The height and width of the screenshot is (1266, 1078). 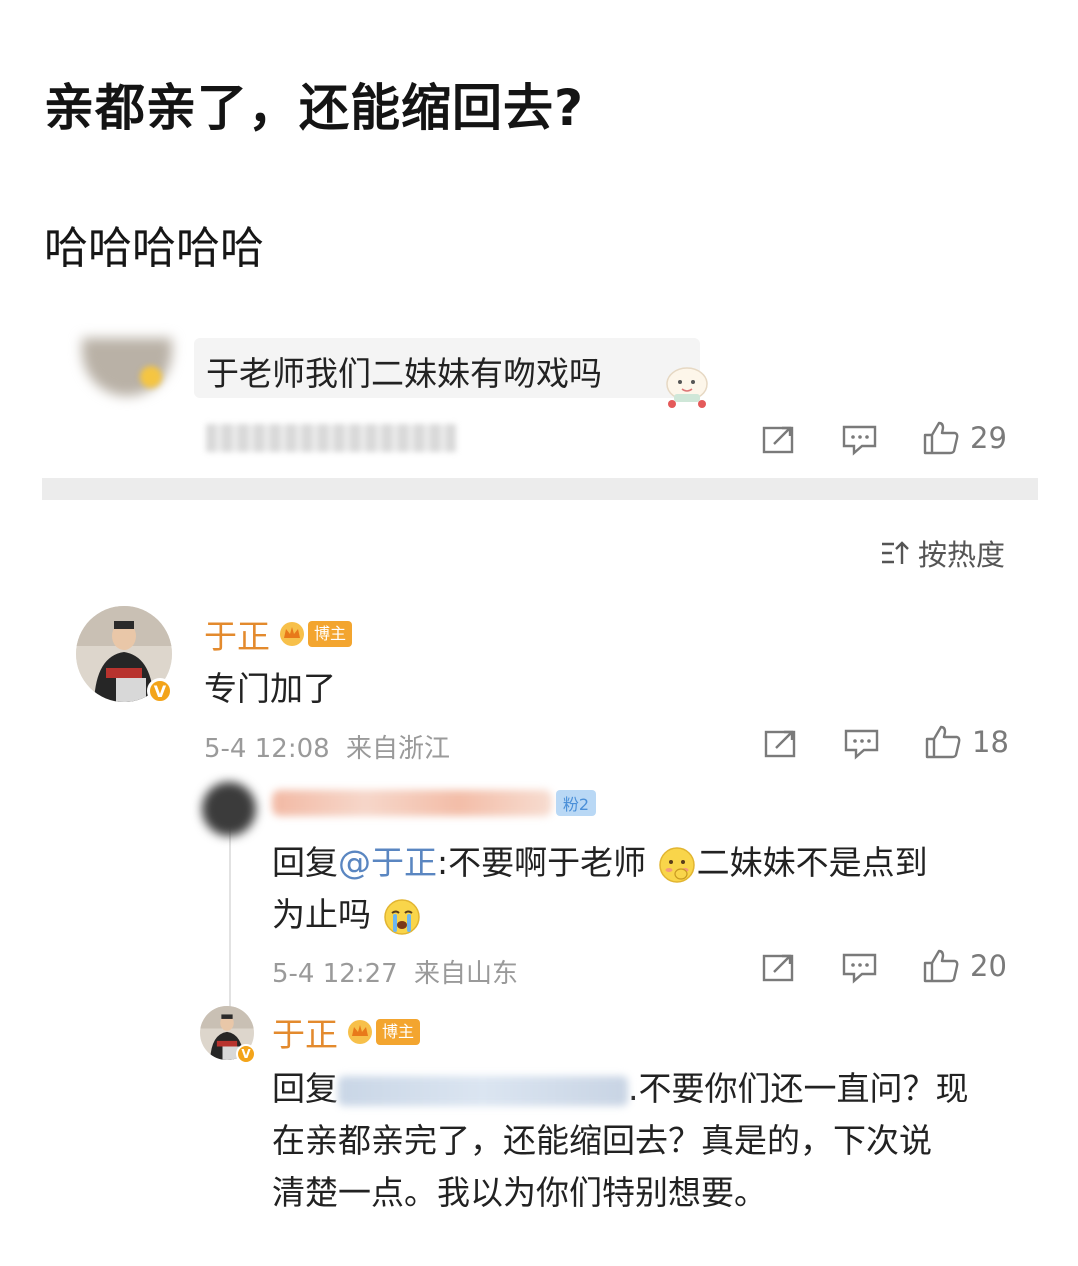 I want to click on comment-location: 来自浙江, so click(x=397, y=749).